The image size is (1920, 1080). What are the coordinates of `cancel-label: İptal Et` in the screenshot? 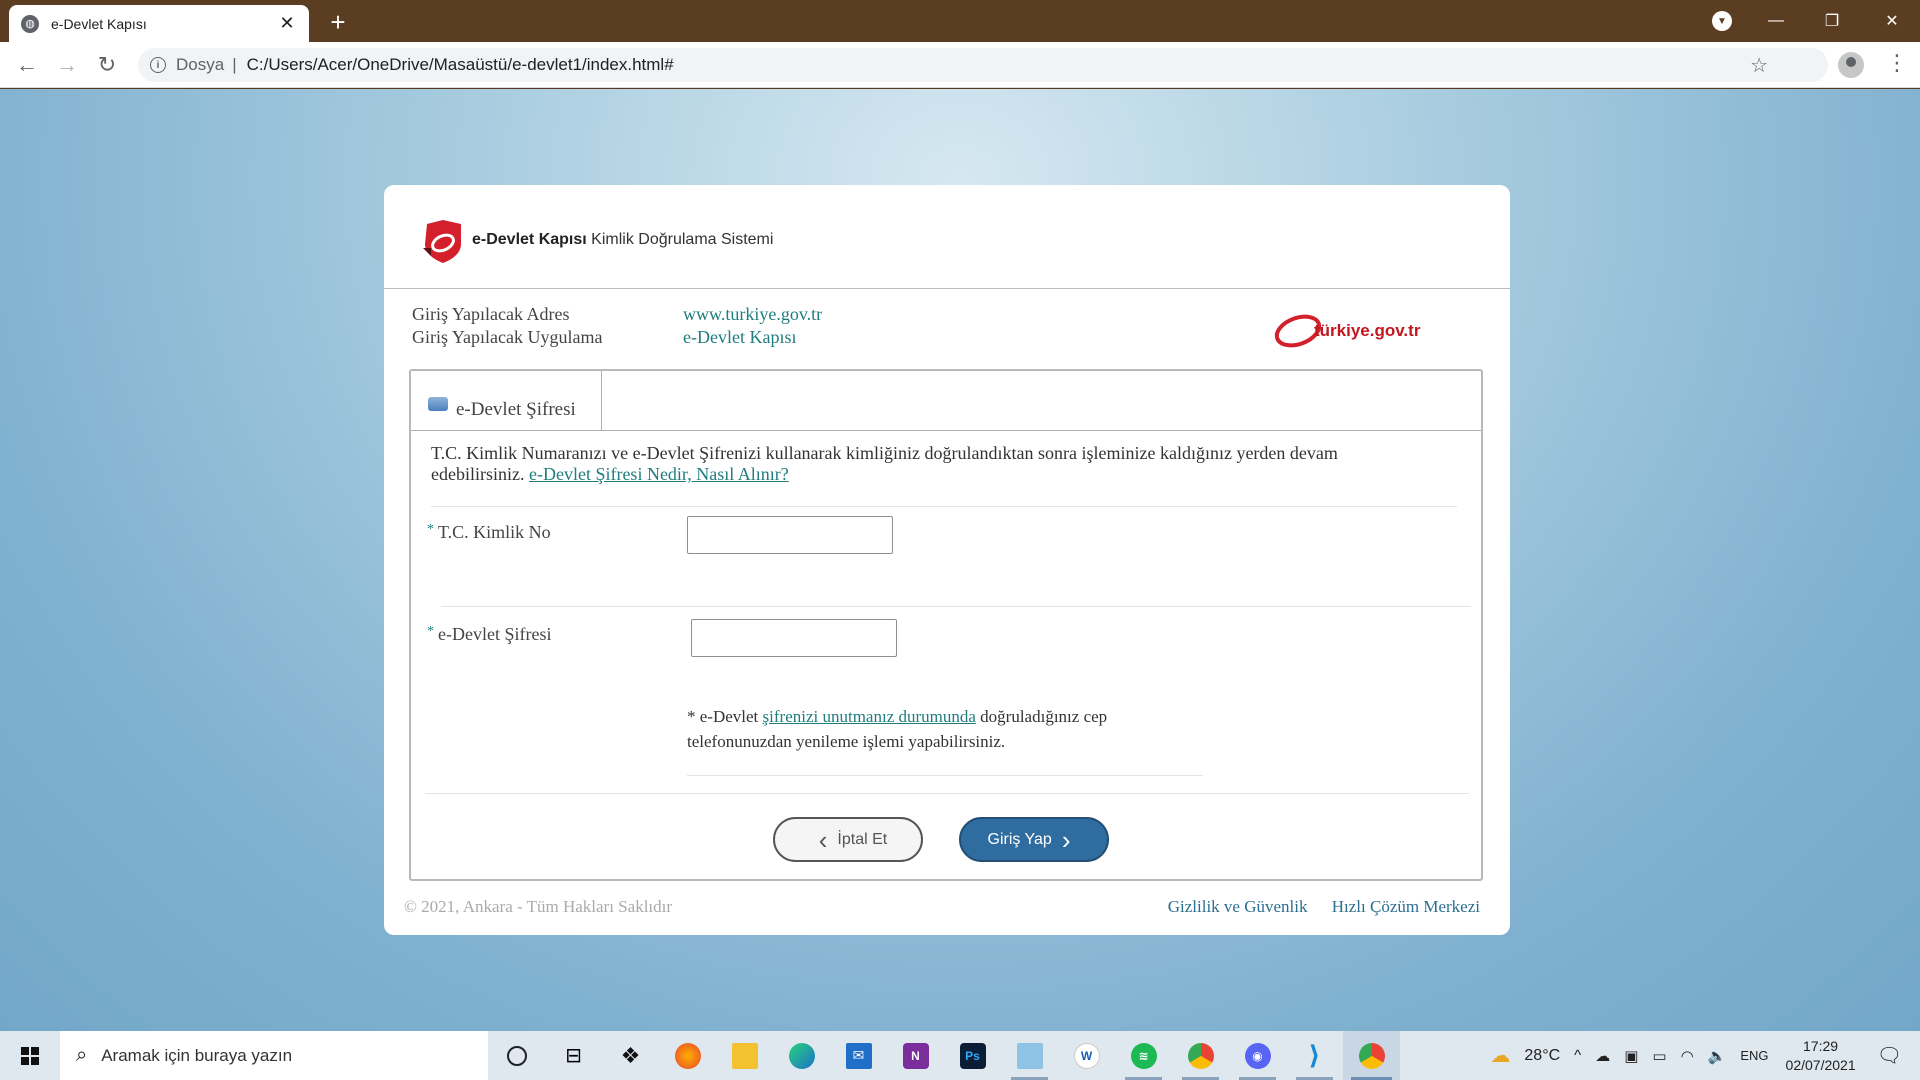 It's located at (862, 839).